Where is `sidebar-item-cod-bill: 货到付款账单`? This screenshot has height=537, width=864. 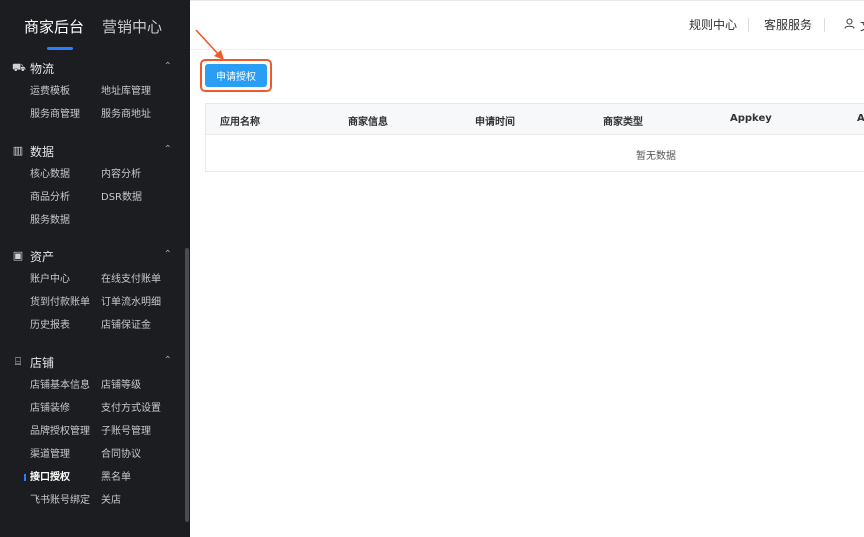
sidebar-item-cod-bill: 货到付款账单 is located at coordinates (60, 303).